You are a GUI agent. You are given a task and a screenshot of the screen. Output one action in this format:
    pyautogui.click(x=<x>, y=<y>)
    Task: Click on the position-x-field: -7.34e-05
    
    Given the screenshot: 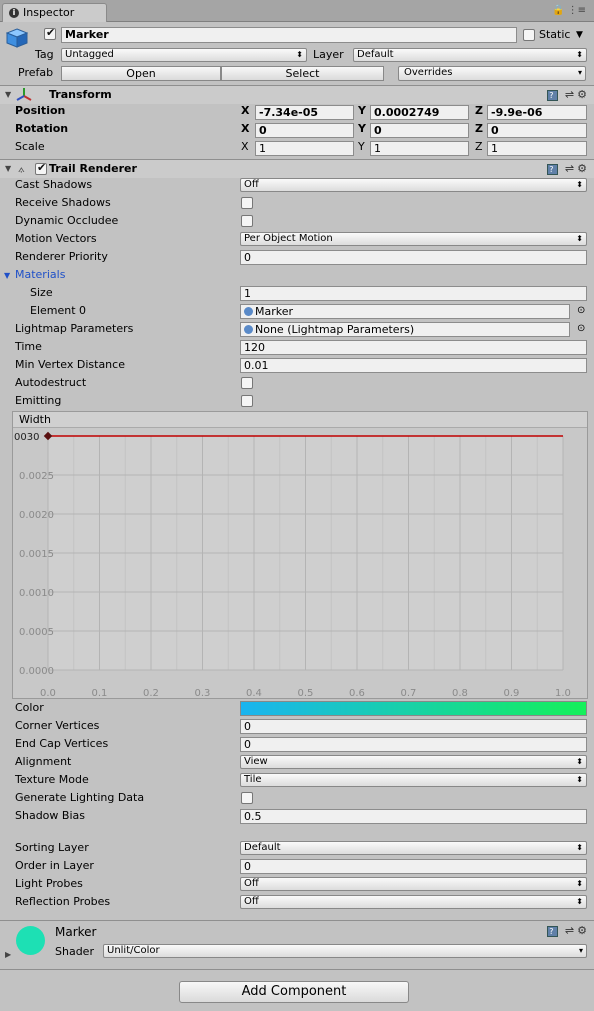 What is the action you would take?
    pyautogui.click(x=304, y=112)
    